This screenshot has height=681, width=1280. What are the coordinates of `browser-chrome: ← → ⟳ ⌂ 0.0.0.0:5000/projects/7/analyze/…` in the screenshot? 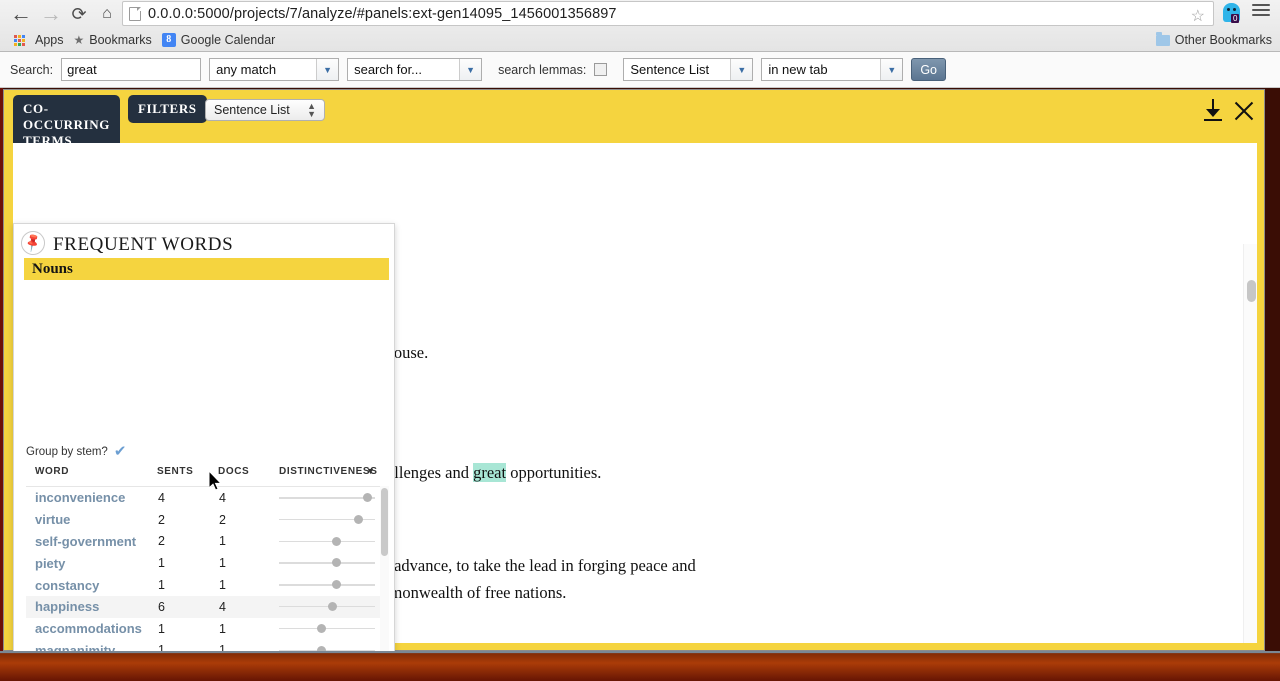 It's located at (640, 26).